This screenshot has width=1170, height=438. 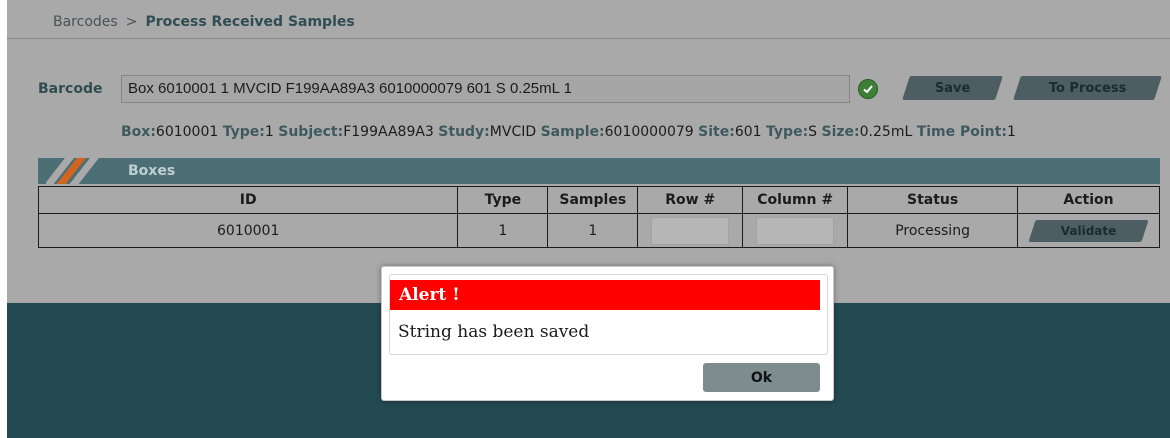 I want to click on validate-button-label: Validate, so click(x=1088, y=230).